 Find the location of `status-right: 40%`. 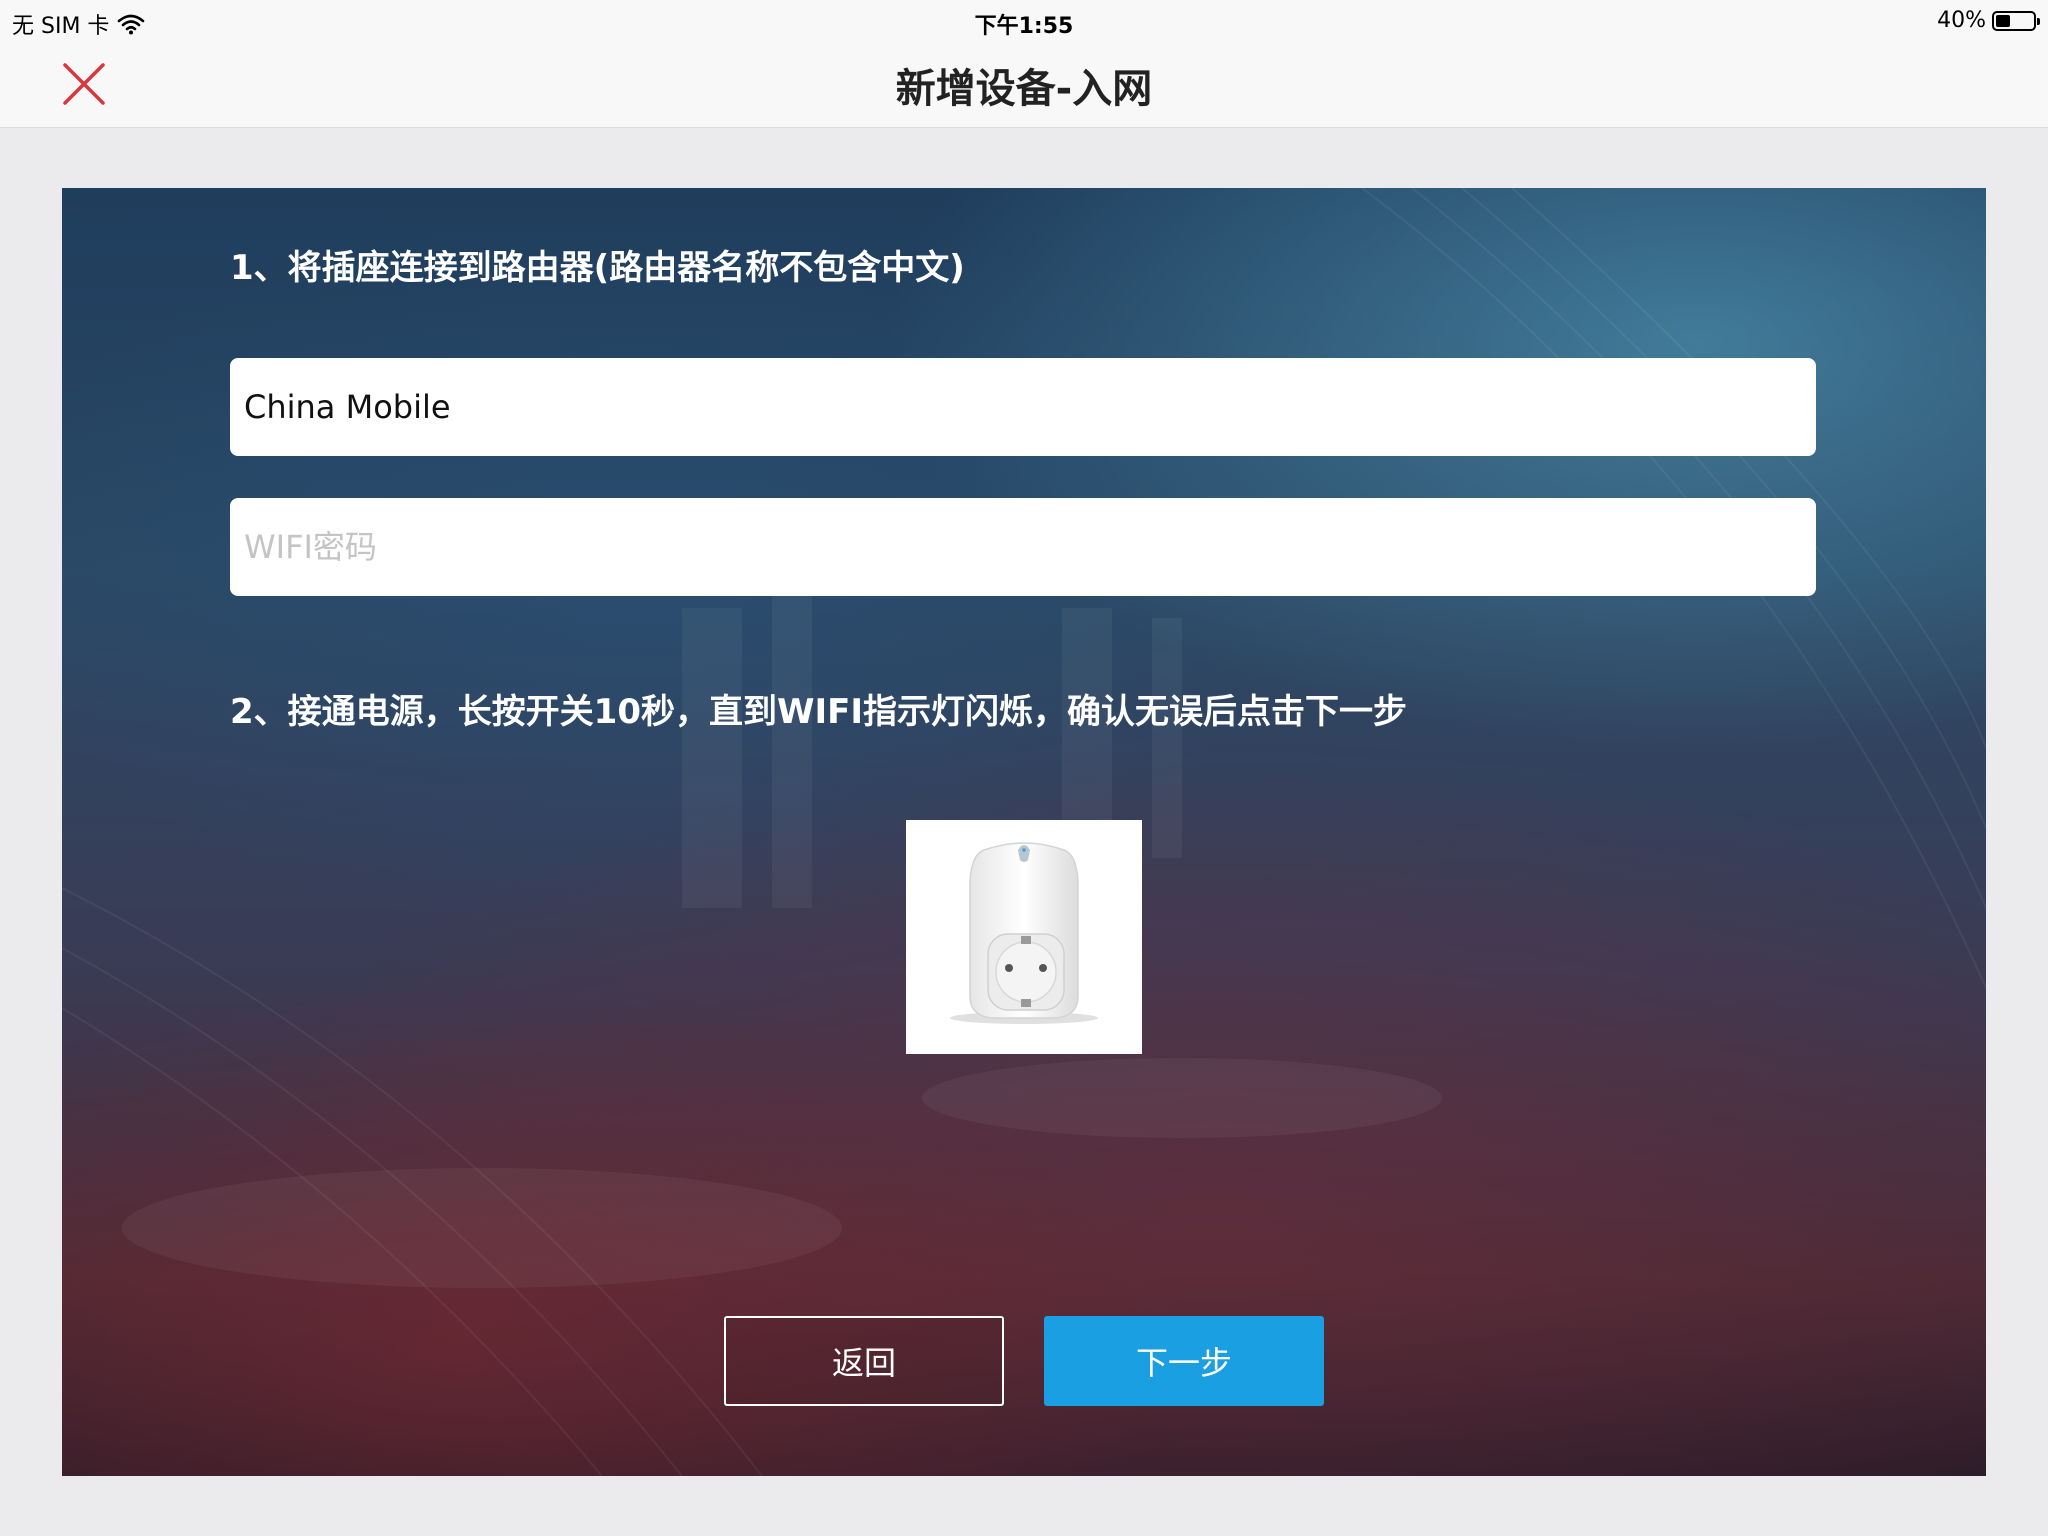

status-right: 40% is located at coordinates (1988, 20).